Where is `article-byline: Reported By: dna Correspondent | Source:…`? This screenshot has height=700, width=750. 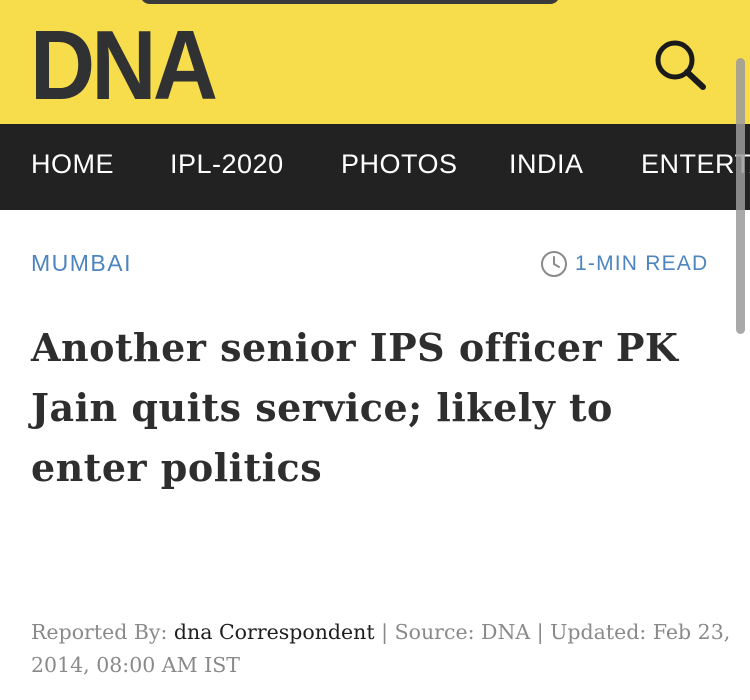 article-byline: Reported By: dna Correspondent | Source:… is located at coordinates (381, 649).